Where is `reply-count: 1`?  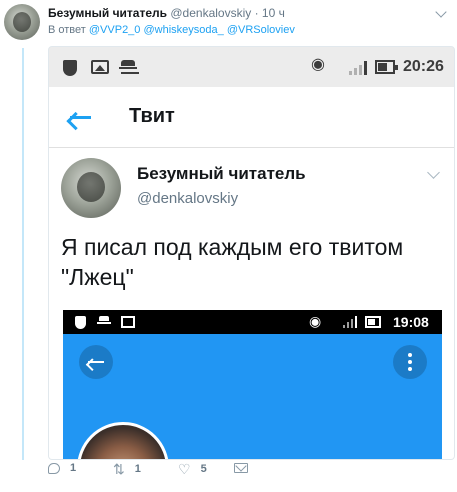 reply-count: 1 is located at coordinates (73, 468).